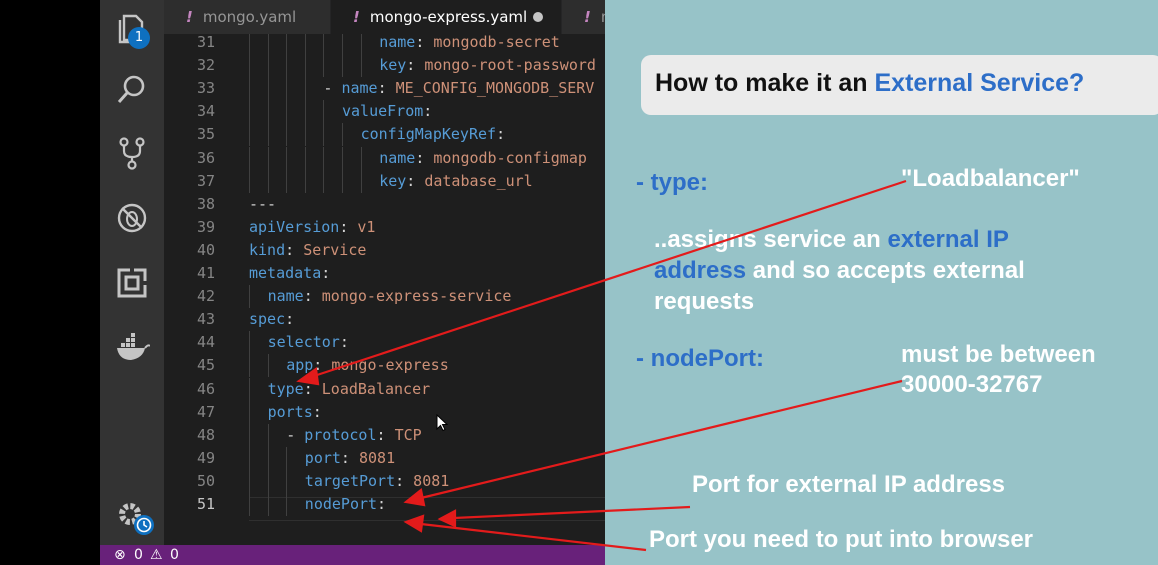 This screenshot has width=1158, height=565. I want to click on code-line: key: database_url, so click(456, 181).